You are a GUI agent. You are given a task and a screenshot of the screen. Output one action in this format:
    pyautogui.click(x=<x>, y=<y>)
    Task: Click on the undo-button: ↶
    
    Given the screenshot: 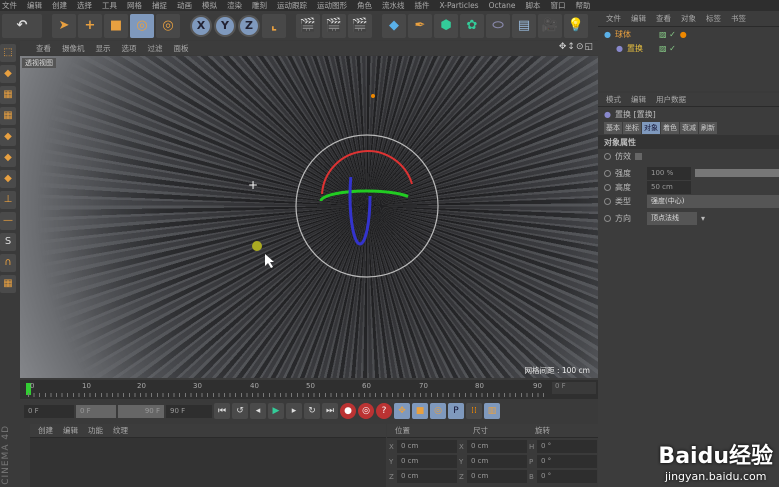 What is the action you would take?
    pyautogui.click(x=22, y=25)
    